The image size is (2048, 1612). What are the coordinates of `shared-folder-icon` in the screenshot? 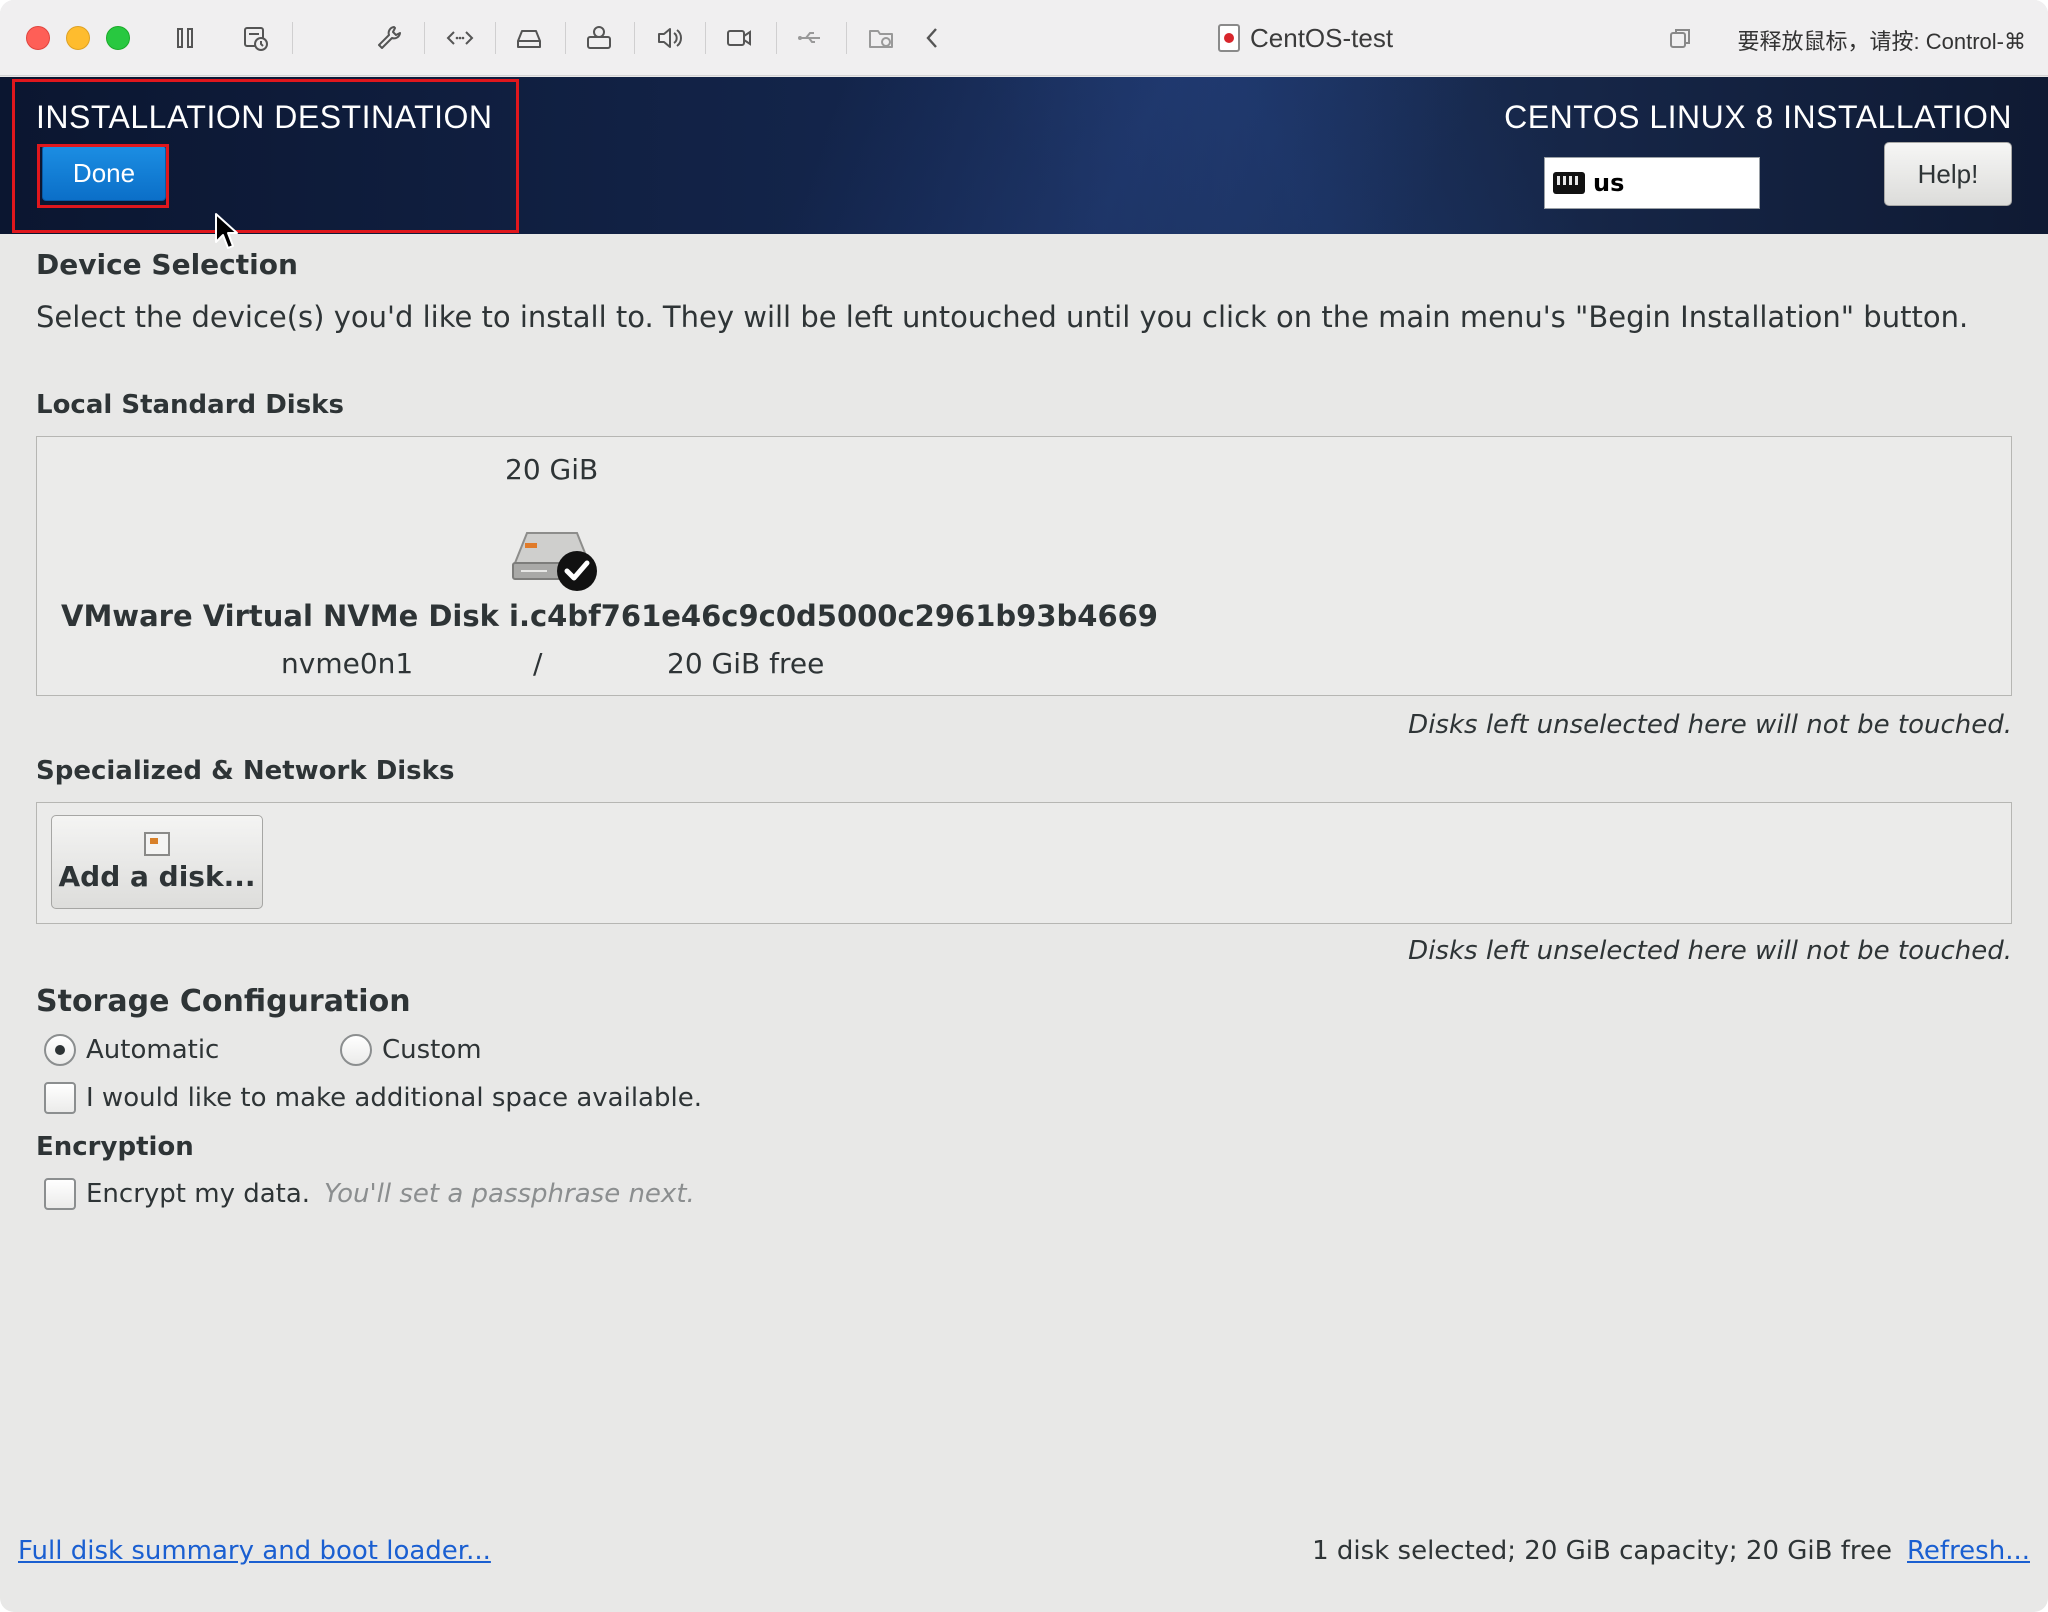 It's located at (881, 38).